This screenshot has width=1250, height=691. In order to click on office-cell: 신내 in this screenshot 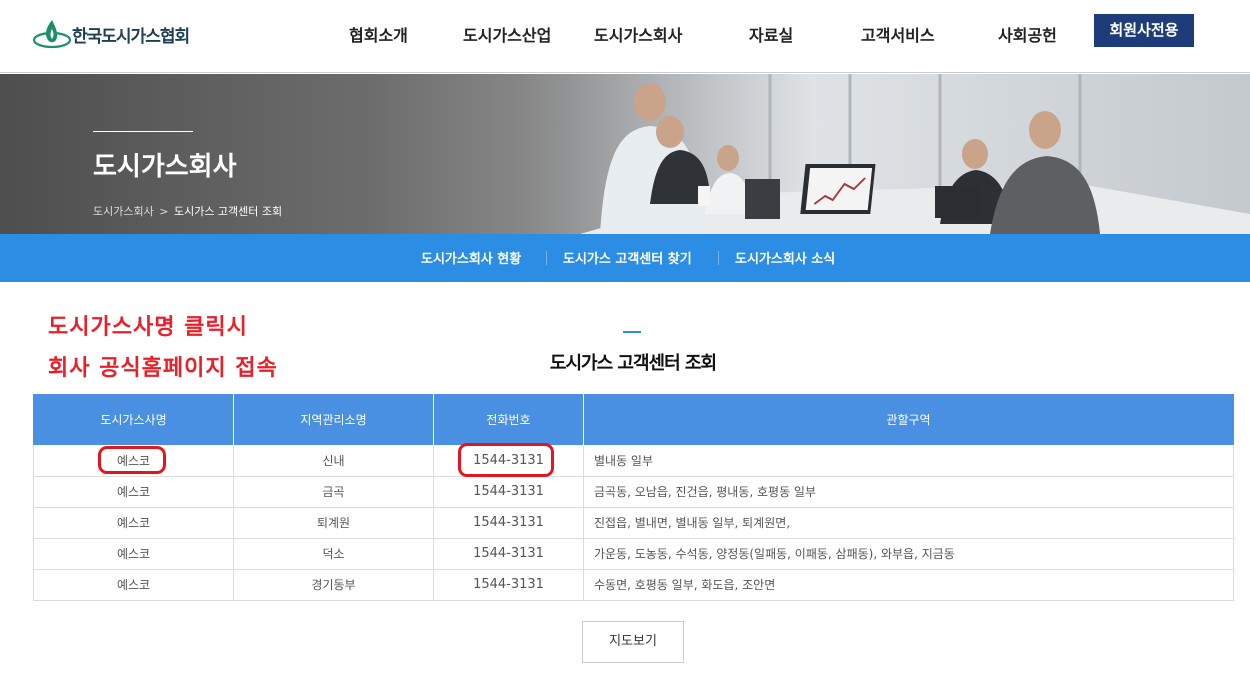, I will do `click(333, 460)`.